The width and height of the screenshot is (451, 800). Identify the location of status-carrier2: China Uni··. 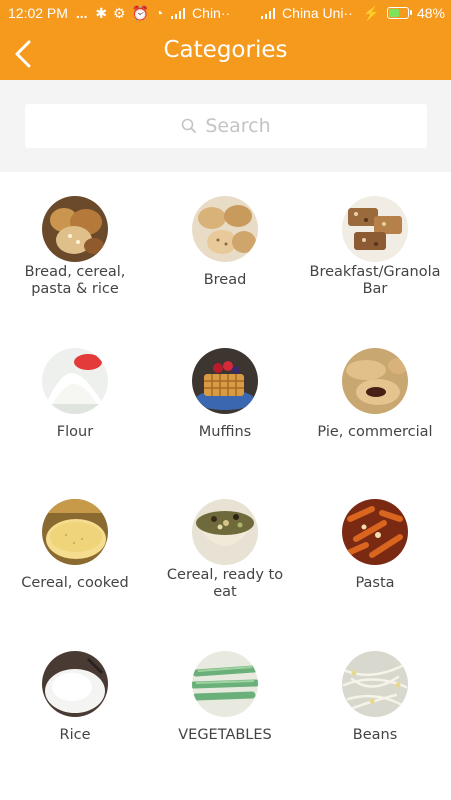
(317, 13).